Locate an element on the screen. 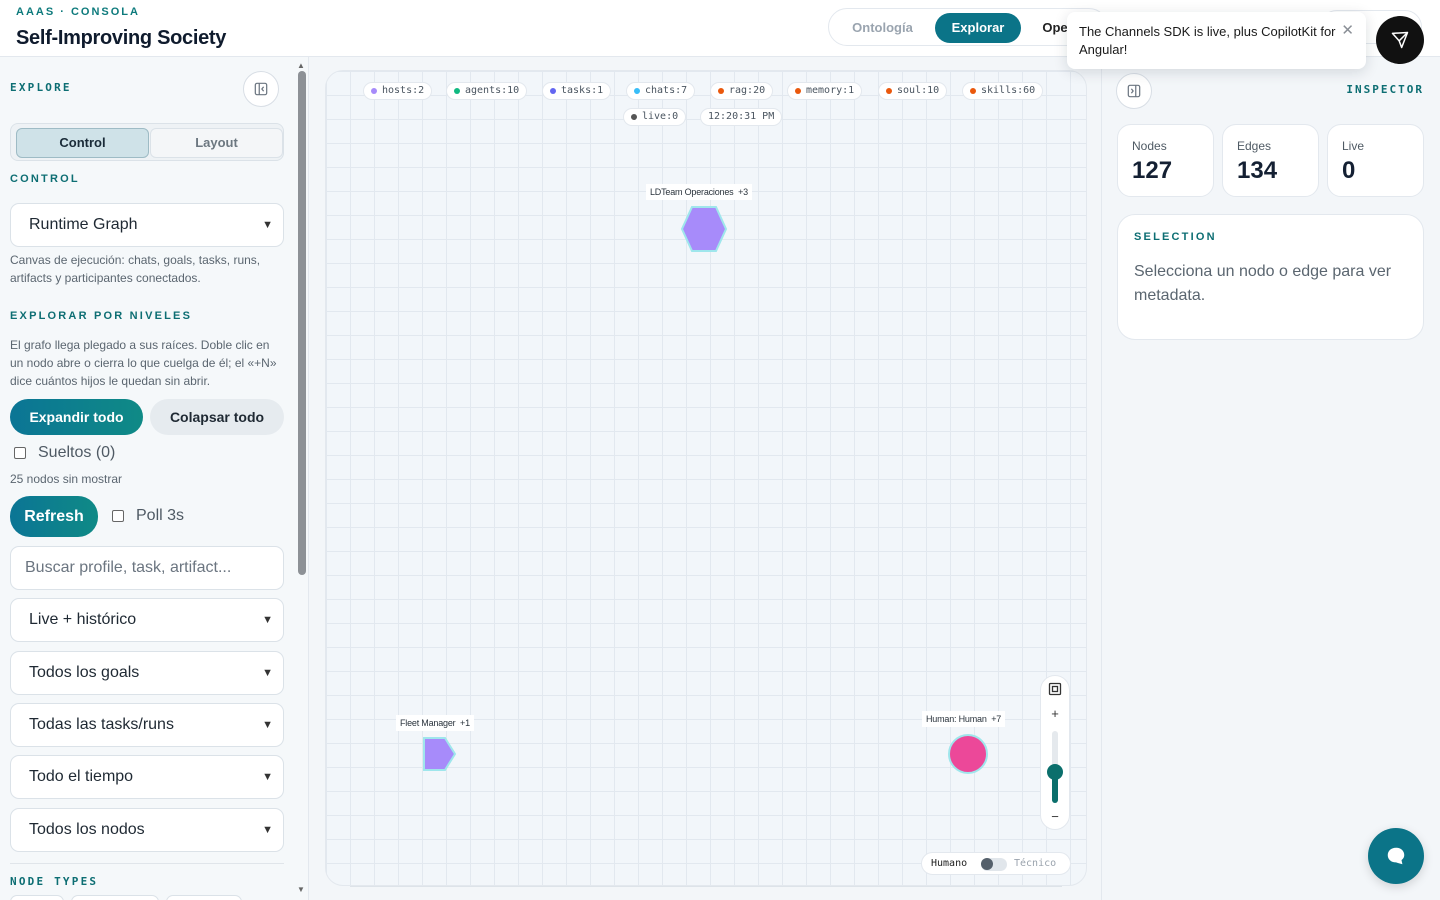 The width and height of the screenshot is (1440, 900). metric-live: Live 0 is located at coordinates (1375, 160).